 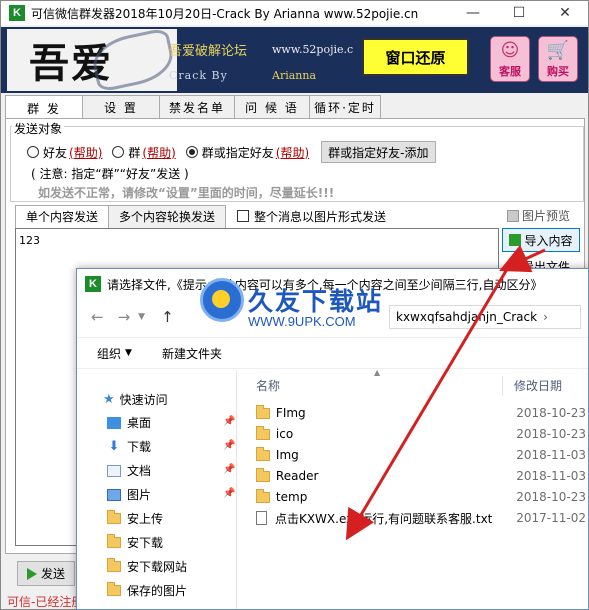 I want to click on file-name: Img, so click(x=287, y=455).